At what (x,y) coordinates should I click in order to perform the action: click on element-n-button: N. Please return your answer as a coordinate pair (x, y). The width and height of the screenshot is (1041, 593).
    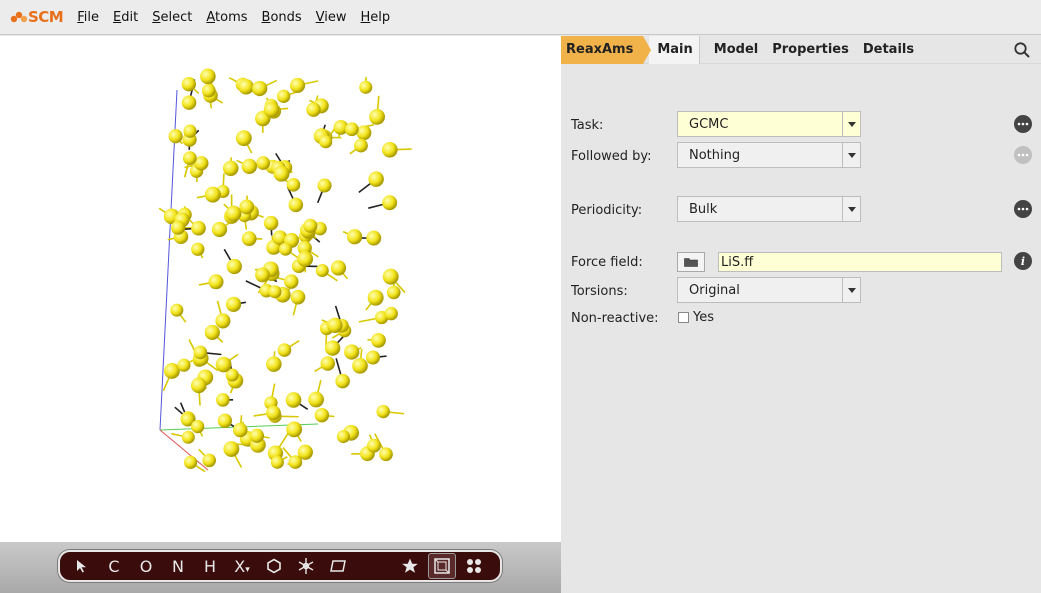
    Looking at the image, I should click on (178, 566).